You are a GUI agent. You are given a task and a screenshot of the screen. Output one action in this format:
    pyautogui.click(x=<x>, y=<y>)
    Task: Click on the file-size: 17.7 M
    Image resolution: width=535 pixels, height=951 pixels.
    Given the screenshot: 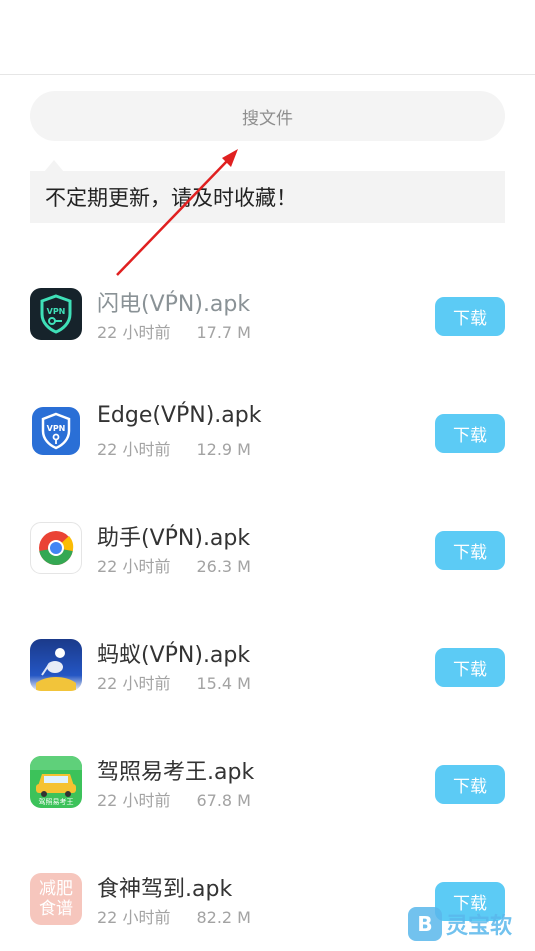 What is the action you would take?
    pyautogui.click(x=223, y=332)
    